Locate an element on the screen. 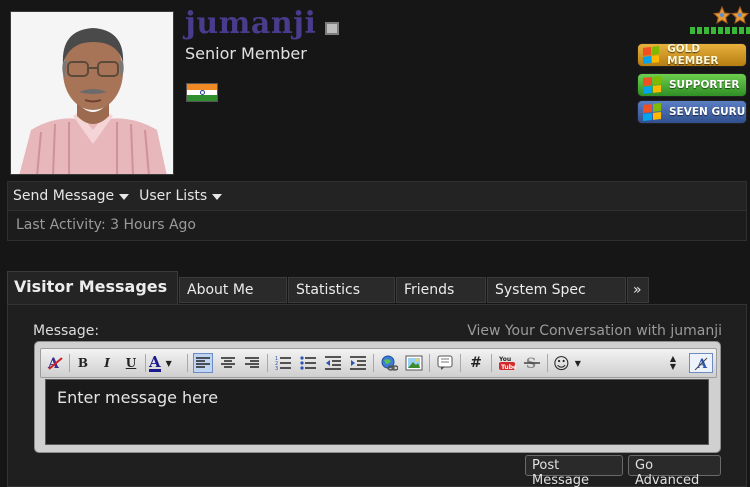 The image size is (750, 487). go-advanced-button: Go Advanced is located at coordinates (674, 471).